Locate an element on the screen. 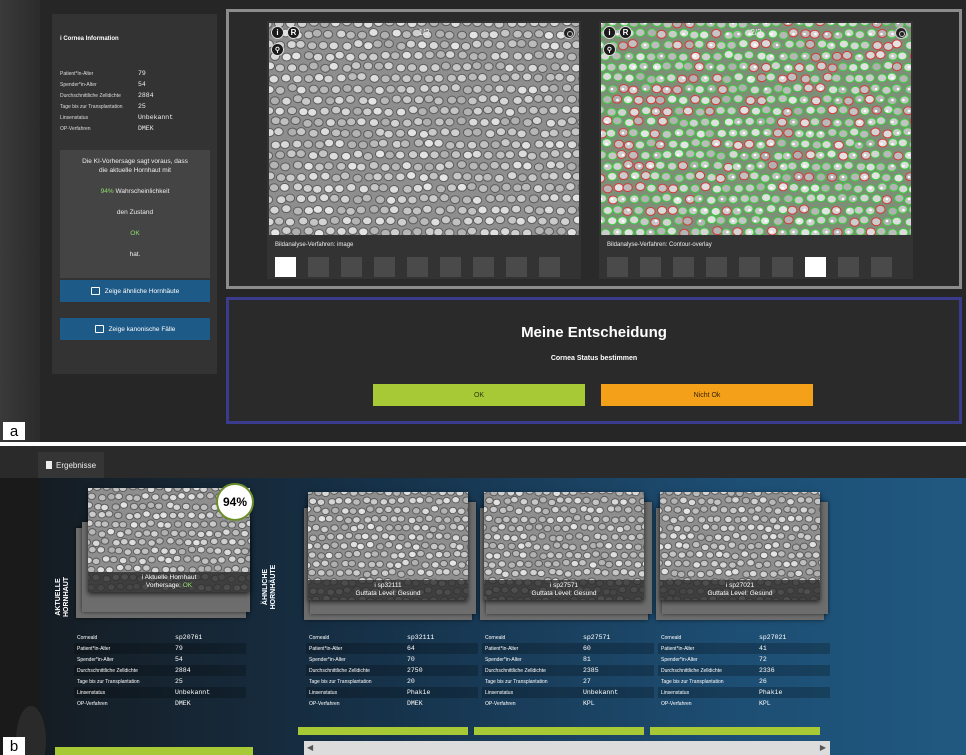 This screenshot has height=755, width=966. similar-cornea-card: i sp27021 Guttata Level: Gesund is located at coordinates (740, 546).